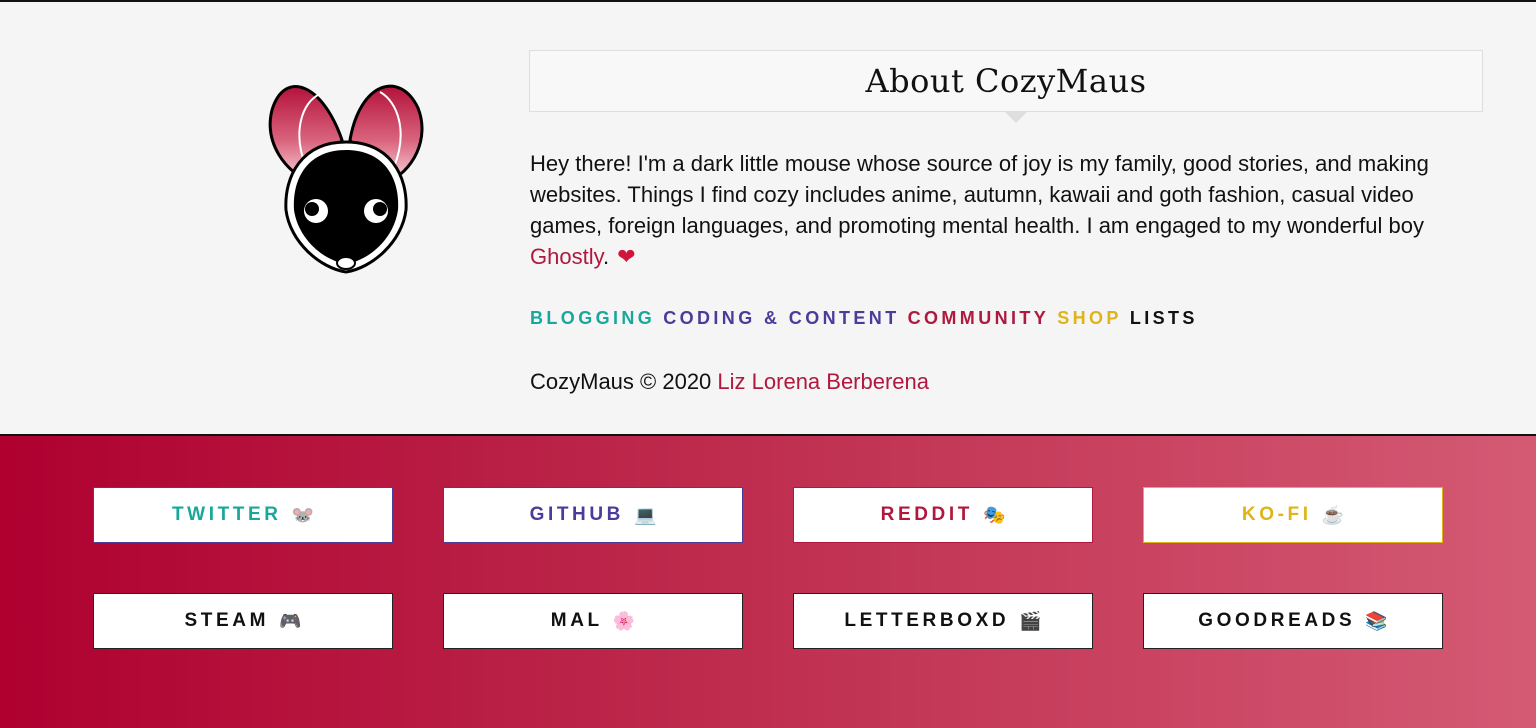 Image resolution: width=1536 pixels, height=728 pixels. Describe the element at coordinates (227, 620) in the screenshot. I see `steam-label: STEAM` at that location.